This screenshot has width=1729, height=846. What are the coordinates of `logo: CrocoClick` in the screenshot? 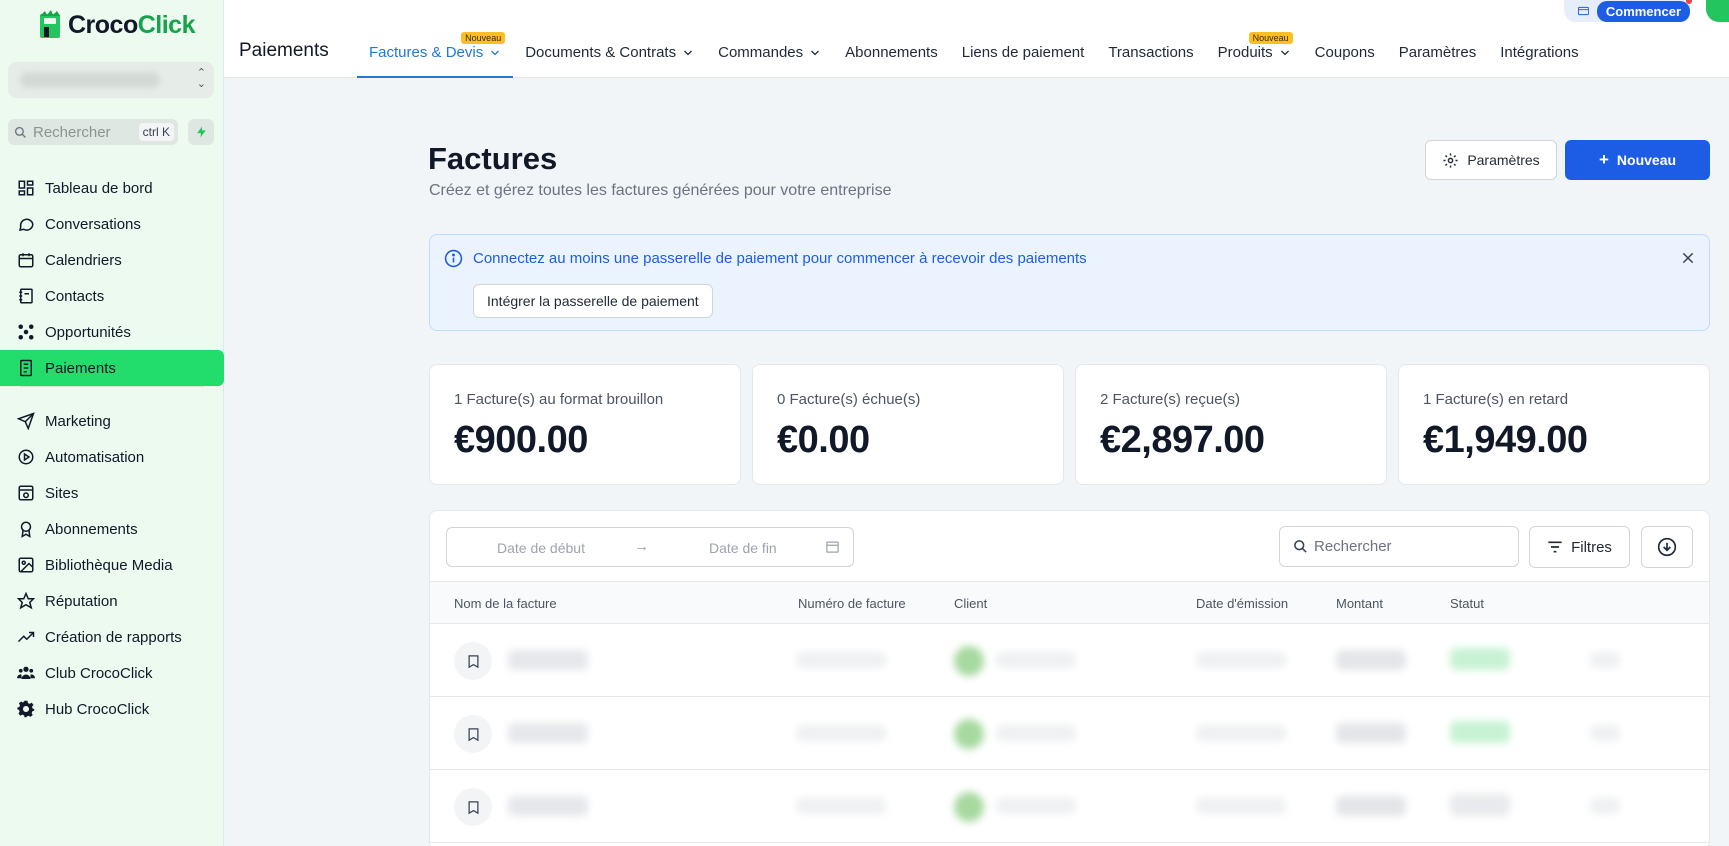 It's located at (116, 25).